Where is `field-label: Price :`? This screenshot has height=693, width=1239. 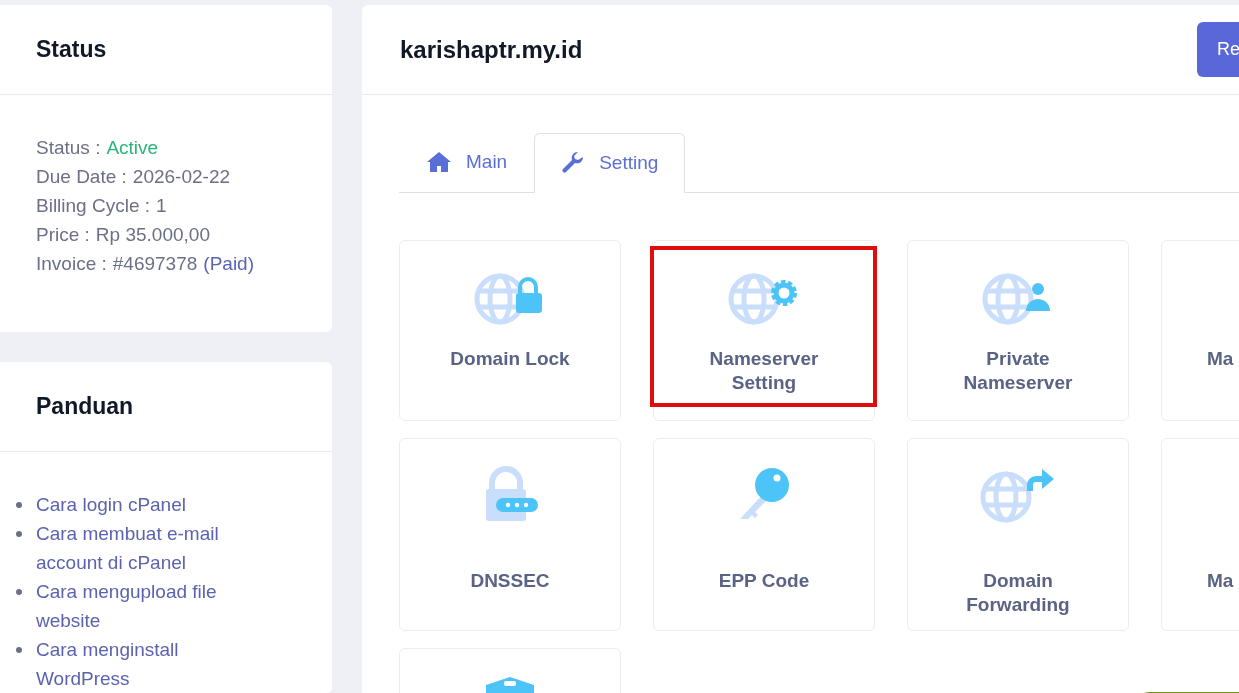
field-label: Price : is located at coordinates (63, 235).